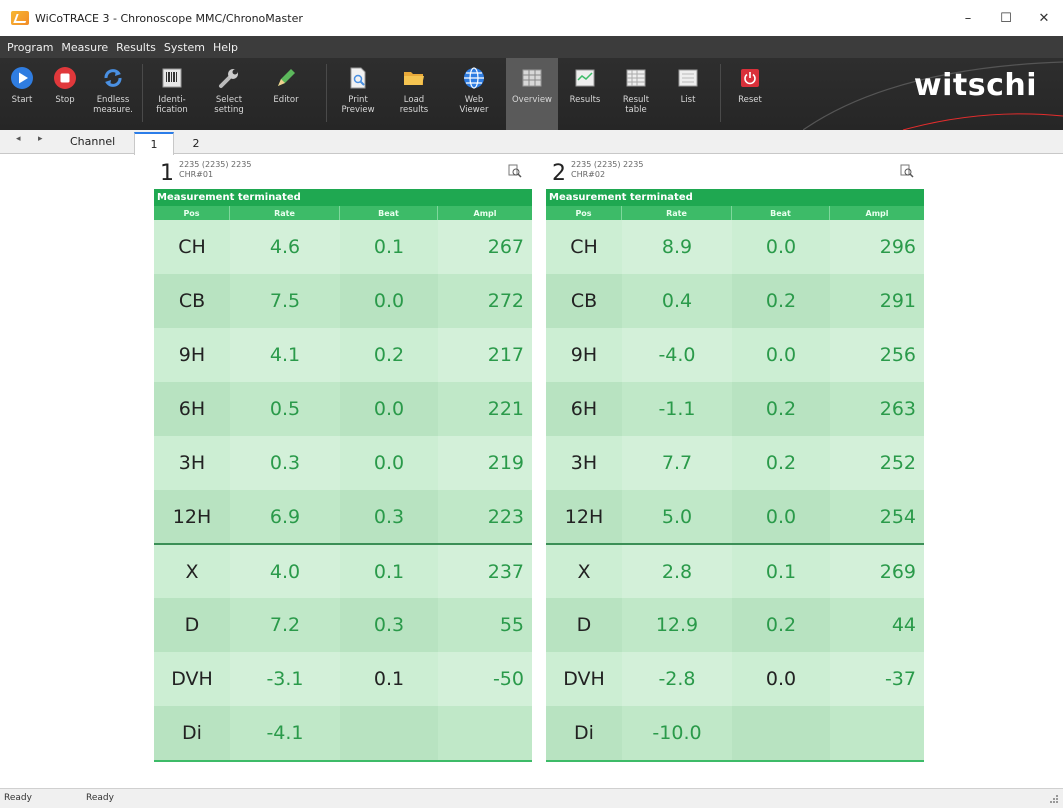  I want to click on cell-ampl: -37, so click(877, 679).